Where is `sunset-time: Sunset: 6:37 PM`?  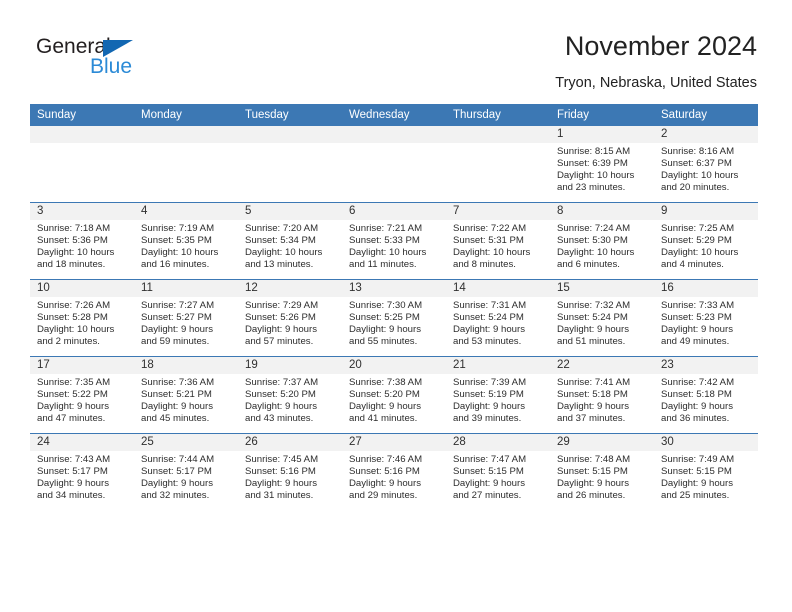
sunset-time: Sunset: 6:37 PM is located at coordinates (696, 164).